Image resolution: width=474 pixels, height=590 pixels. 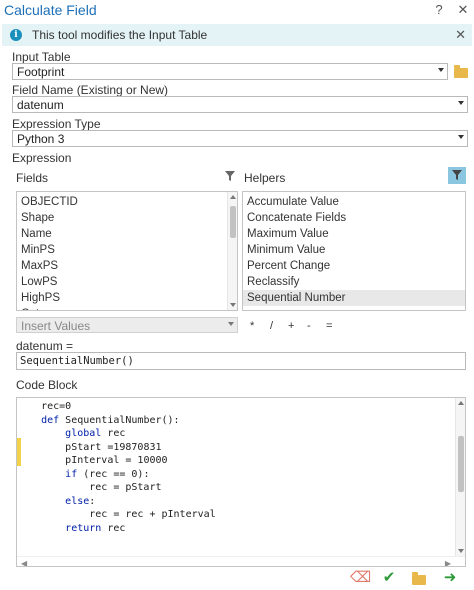 I want to click on fields-label: Fields, so click(x=32, y=178).